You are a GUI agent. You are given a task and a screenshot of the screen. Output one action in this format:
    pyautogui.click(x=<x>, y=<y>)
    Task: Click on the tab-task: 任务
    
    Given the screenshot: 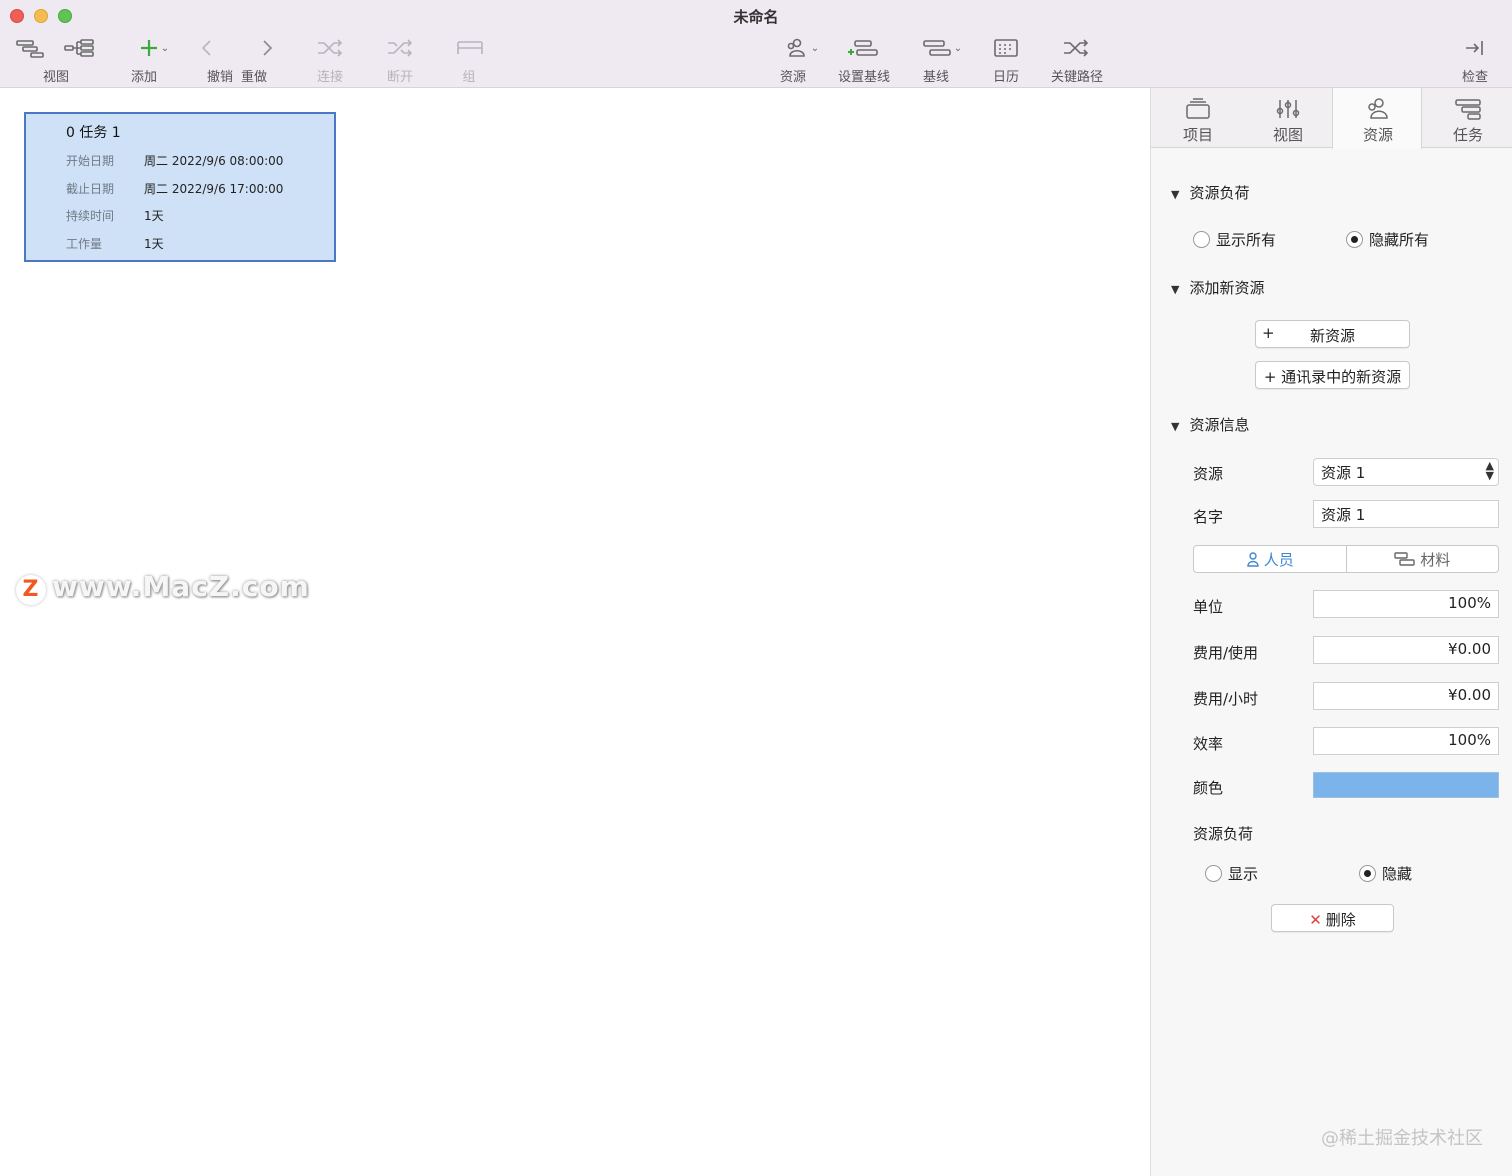 What is the action you would take?
    pyautogui.click(x=1467, y=118)
    